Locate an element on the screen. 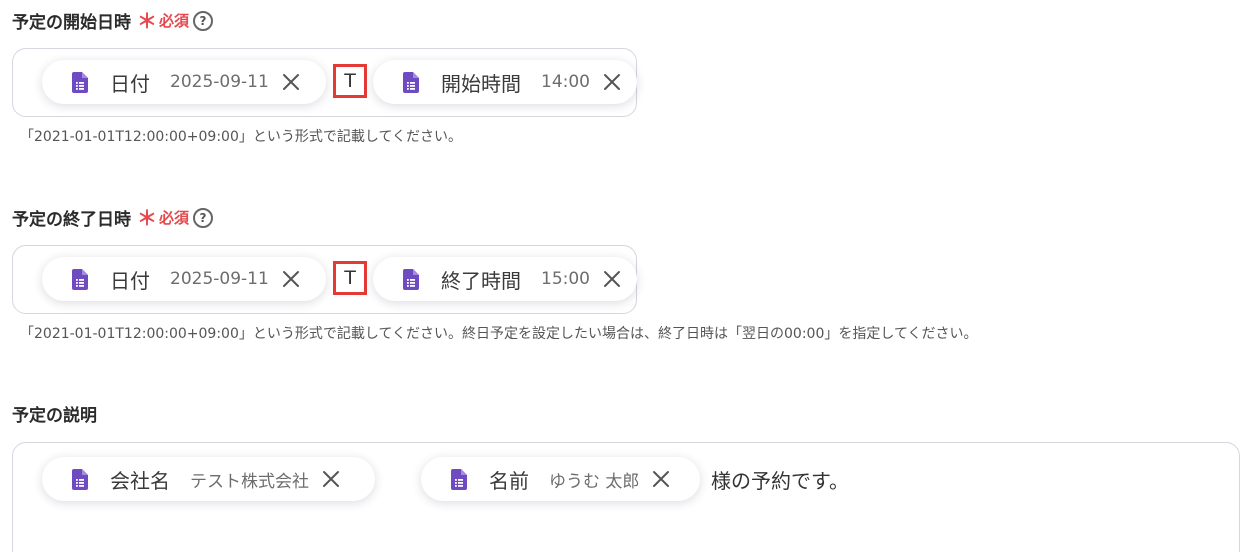 The image size is (1247, 552). end-date-chip: 日付 2025-09-11 is located at coordinates (184, 279).